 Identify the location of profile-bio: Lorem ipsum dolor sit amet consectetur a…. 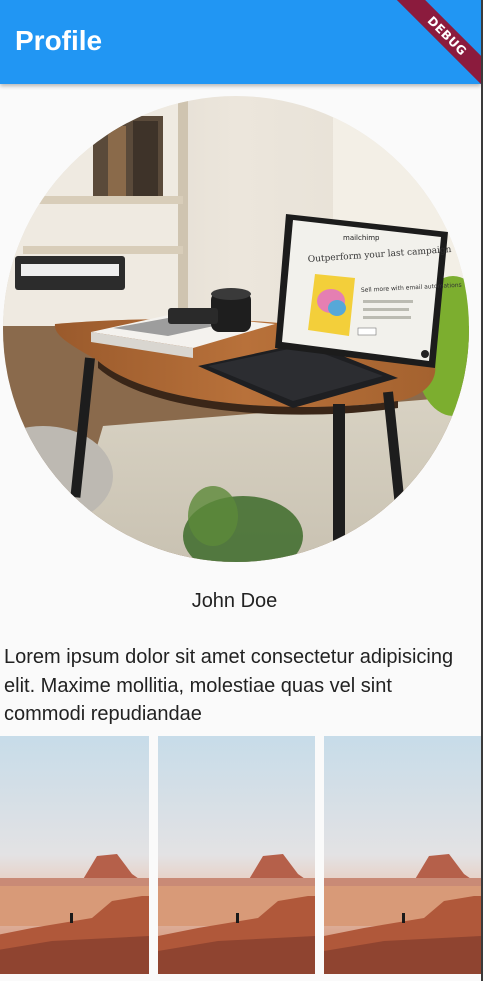
(229, 685).